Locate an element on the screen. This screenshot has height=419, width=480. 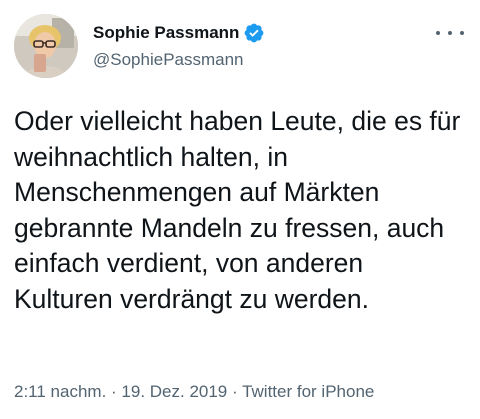
author-name-row: Sophie Passmann is located at coordinates (179, 33).